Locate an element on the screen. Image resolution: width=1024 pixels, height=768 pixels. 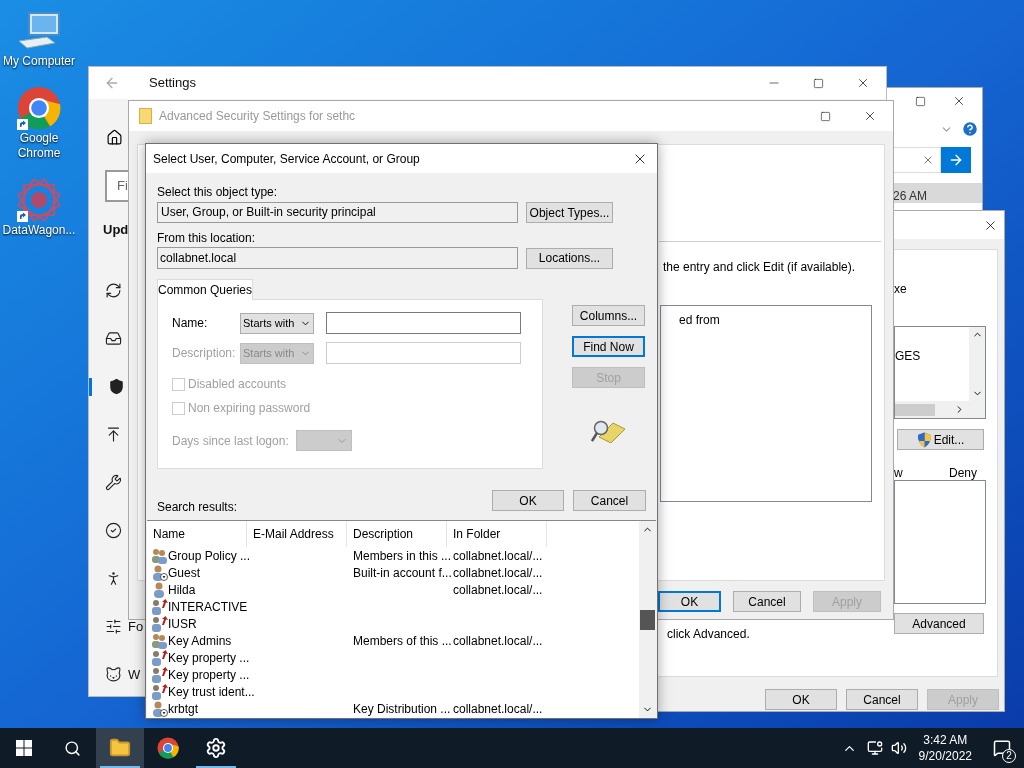
column-header: ed from is located at coordinates (699, 320).